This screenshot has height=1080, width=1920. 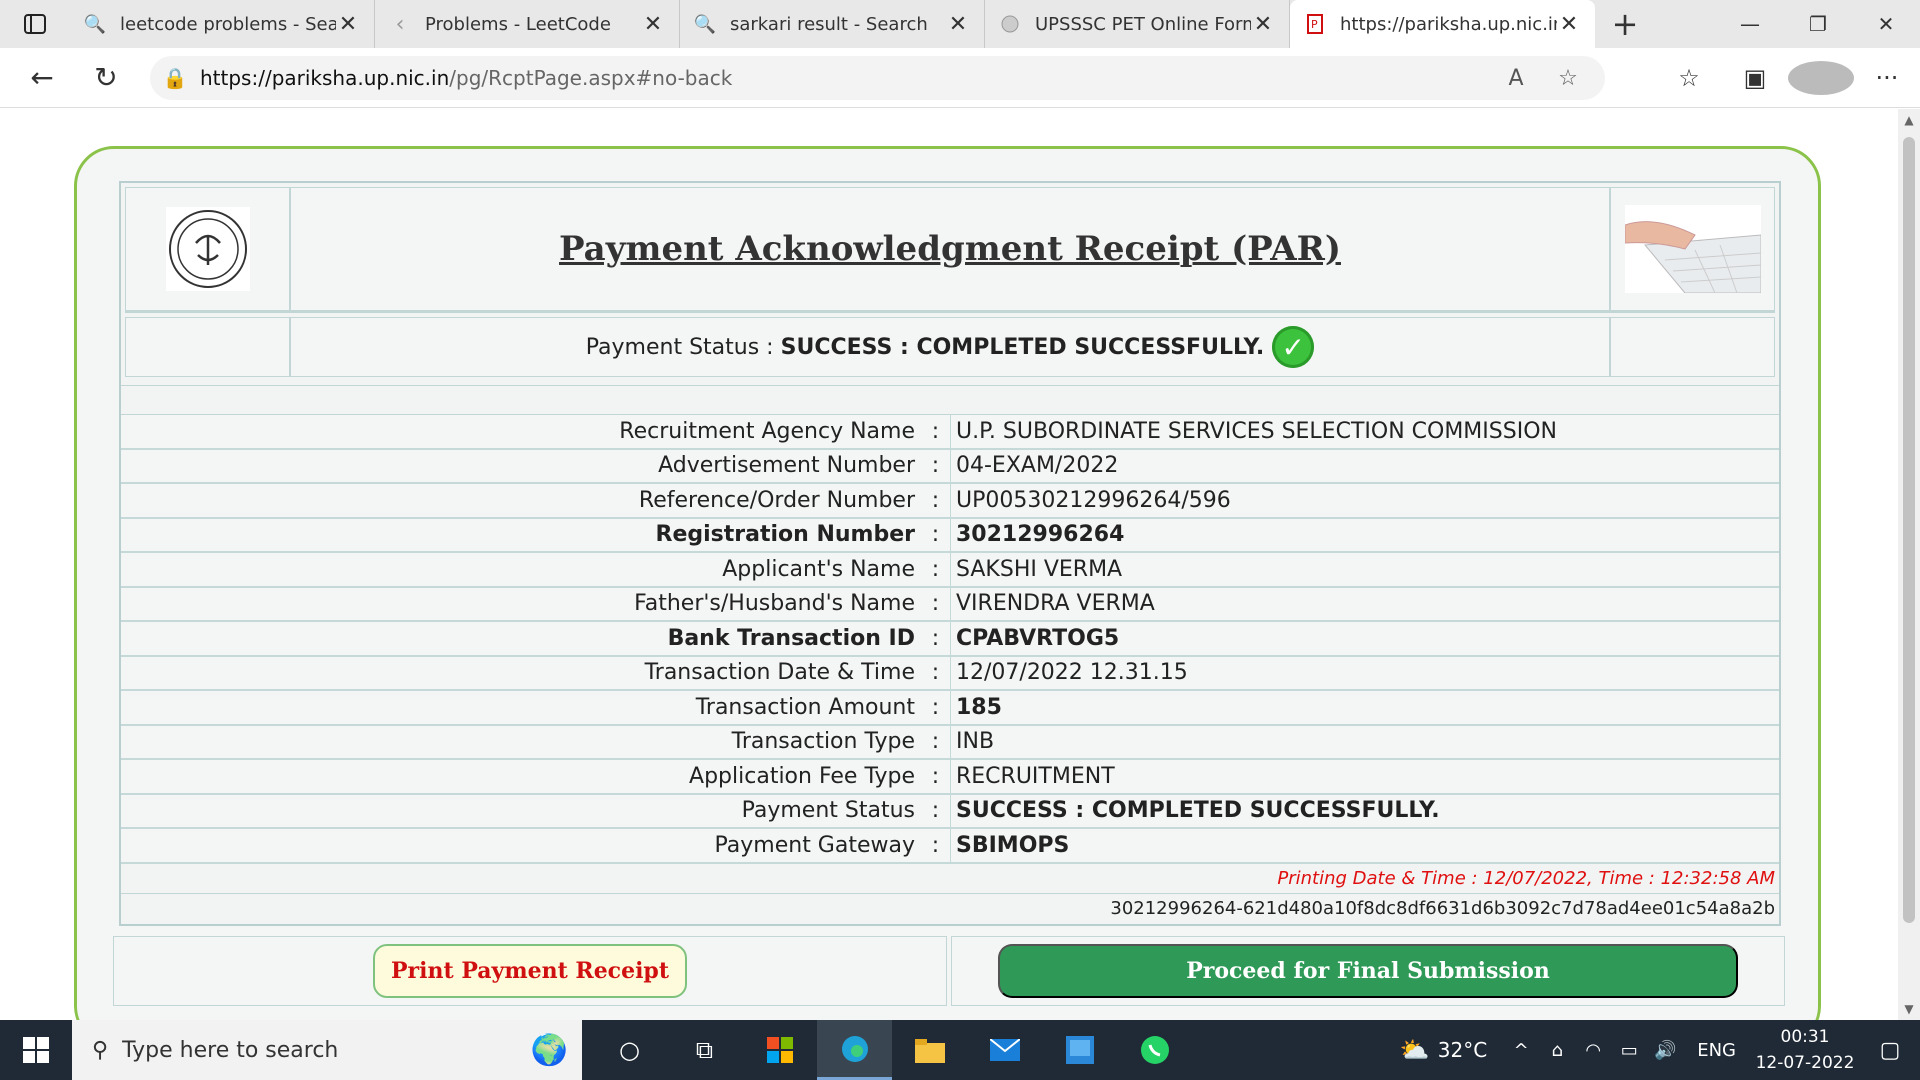 What do you see at coordinates (1557, 1050) in the screenshot?
I see `device-icon: ⌂` at bounding box center [1557, 1050].